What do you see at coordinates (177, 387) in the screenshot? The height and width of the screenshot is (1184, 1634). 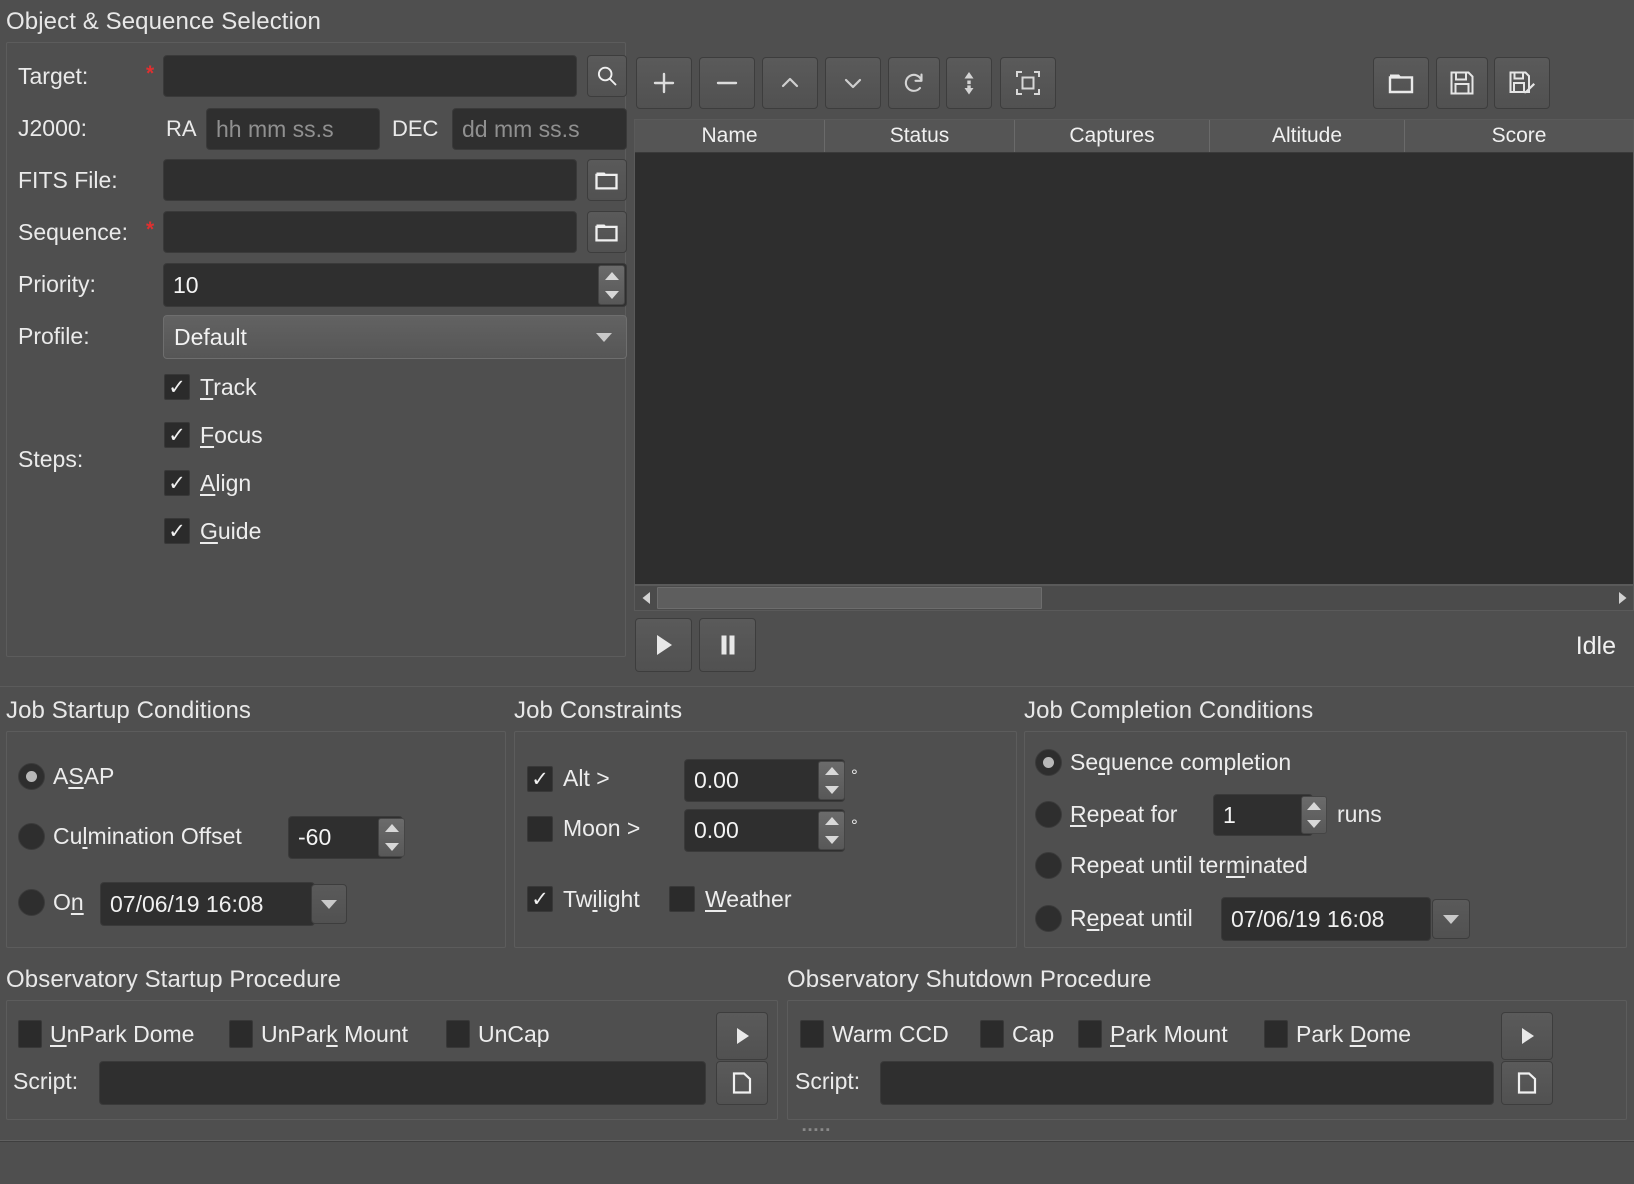 I see `step-track-checkbox: ✓` at bounding box center [177, 387].